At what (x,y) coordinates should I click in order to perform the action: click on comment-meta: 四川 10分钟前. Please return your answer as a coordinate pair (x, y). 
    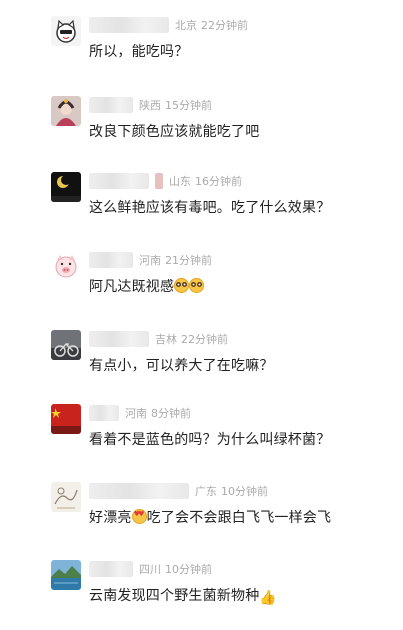
    Looking at the image, I should click on (150, 569).